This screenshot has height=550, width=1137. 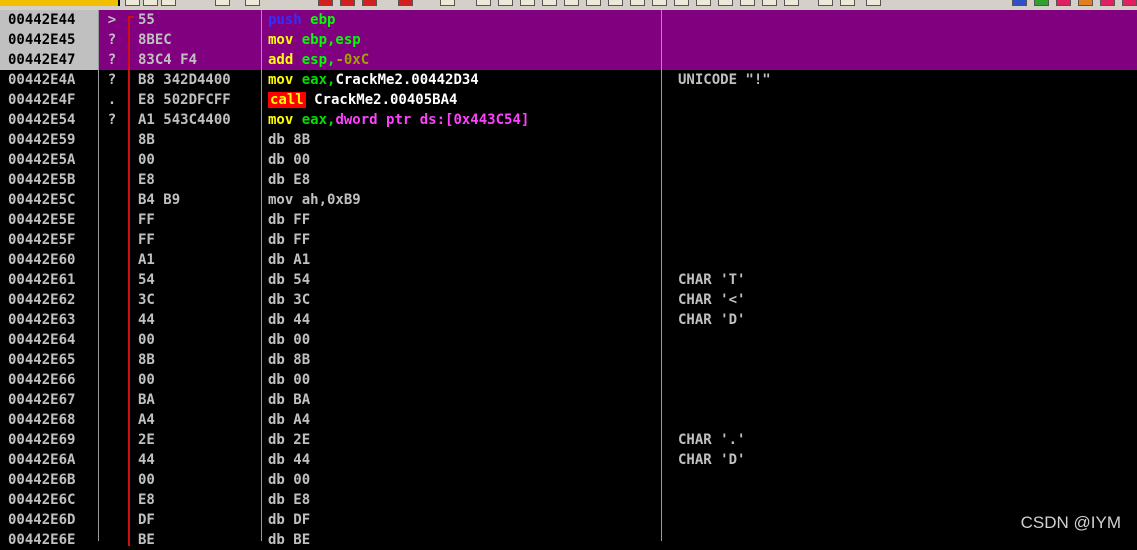 I want to click on address-cell: 00442E47, so click(x=49, y=60).